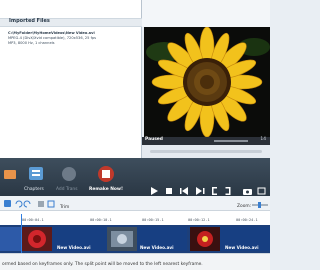 This screenshot has height=270, width=320. Describe the element at coordinates (106, 189) in the screenshot. I see `remake-now-label: Remake Now!` at that location.